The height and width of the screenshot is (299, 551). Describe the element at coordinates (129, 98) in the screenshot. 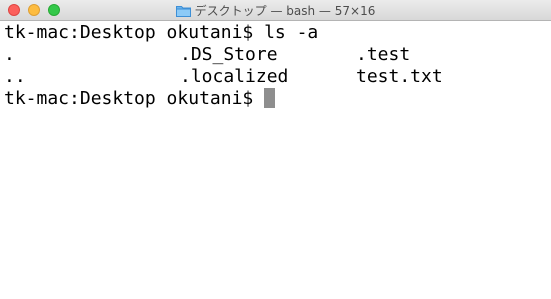

I see `prompt: tk-mac:Desktop okutani$` at that location.